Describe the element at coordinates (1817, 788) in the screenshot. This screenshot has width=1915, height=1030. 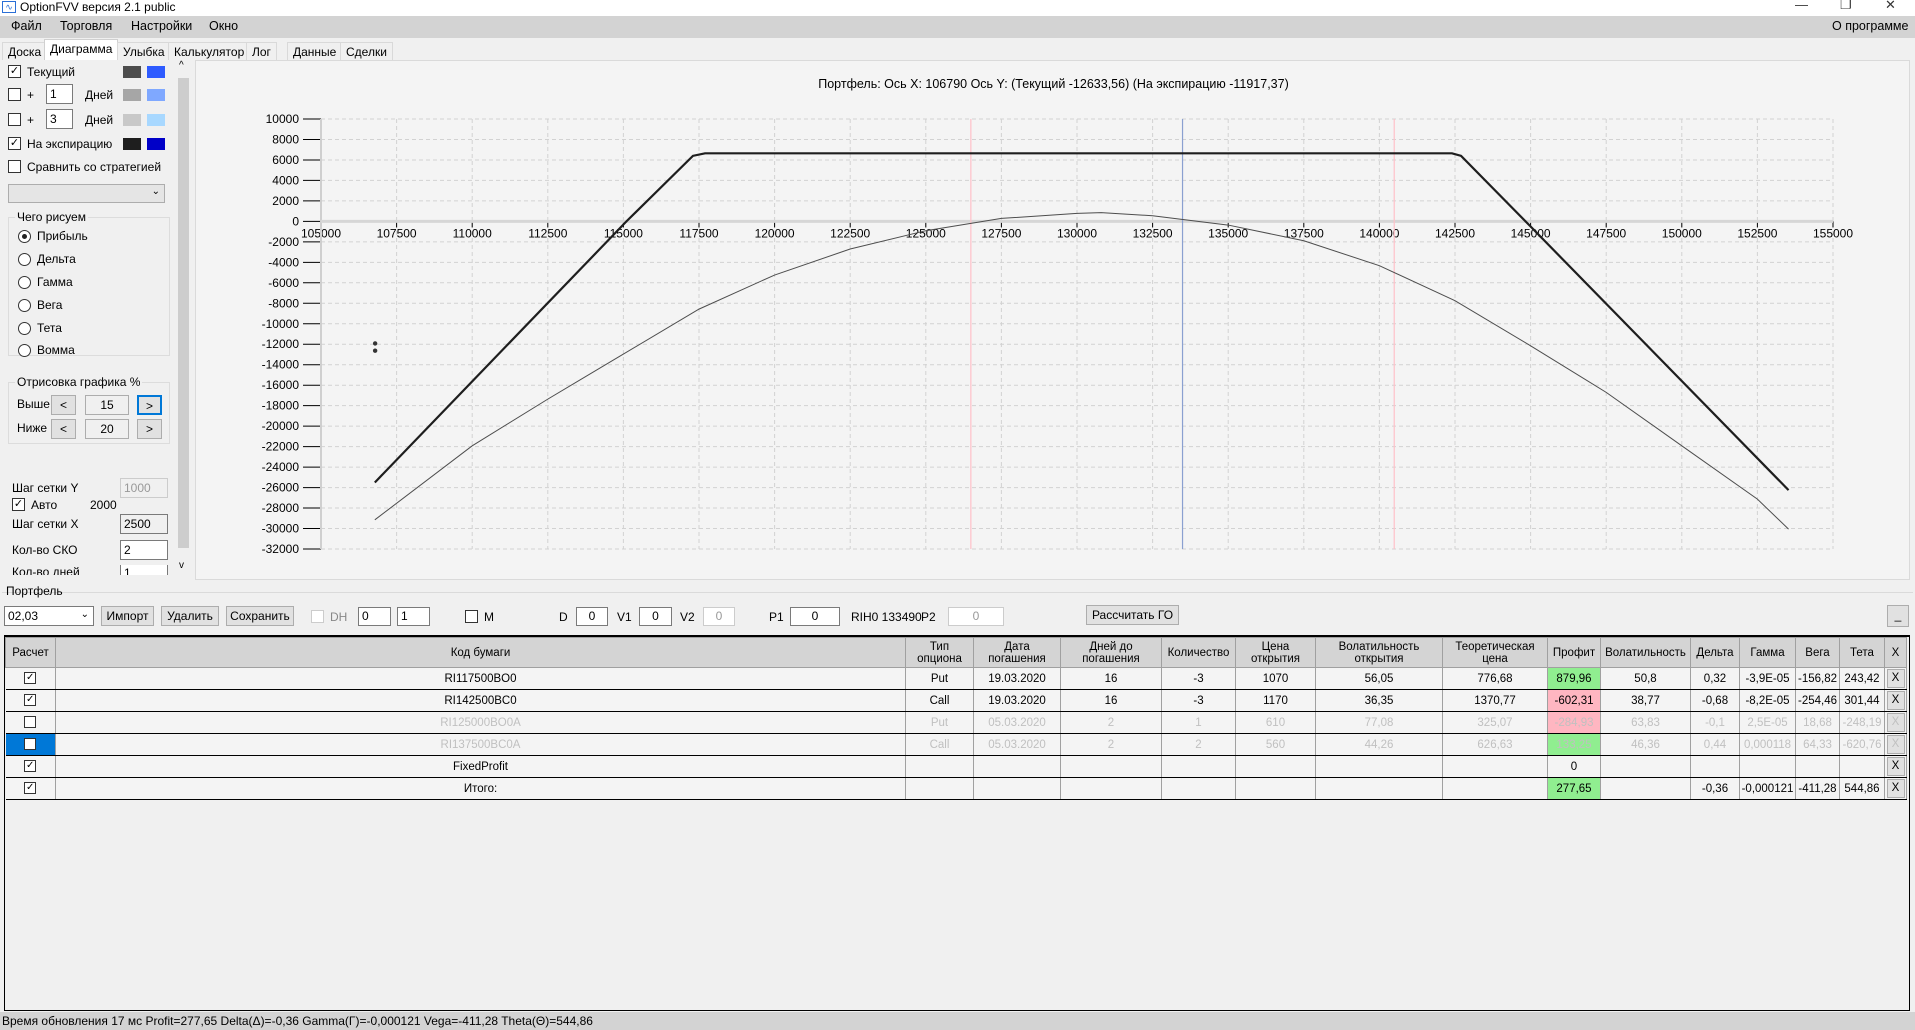
I see `table-cell: -411,28` at that location.